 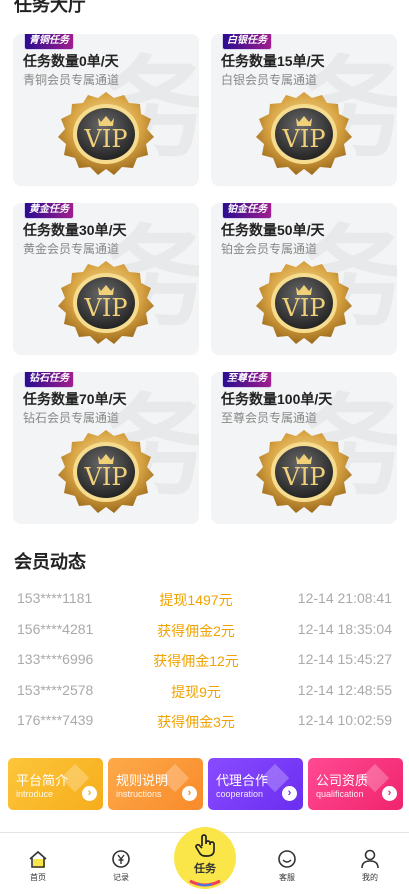 I want to click on list-item: 153****1181 提现1497元 12-14 21:08:41, so click(x=204, y=601).